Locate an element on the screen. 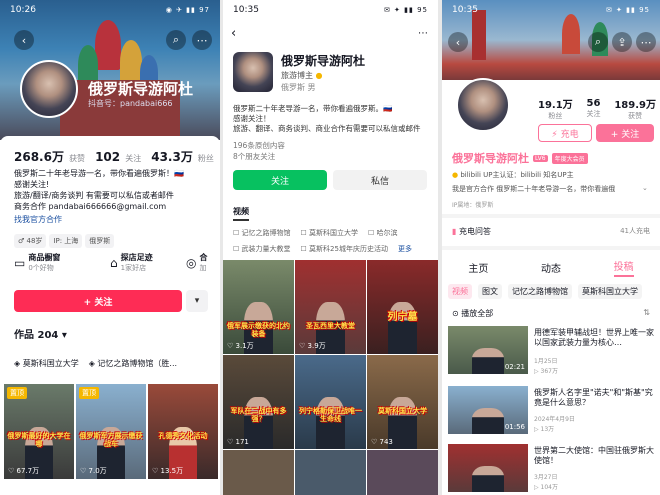  collections-row-2: ☐ 武装力量大教堂 ☐ 莫斯科25城年庆历史活动 更多 is located at coordinates (333, 249).